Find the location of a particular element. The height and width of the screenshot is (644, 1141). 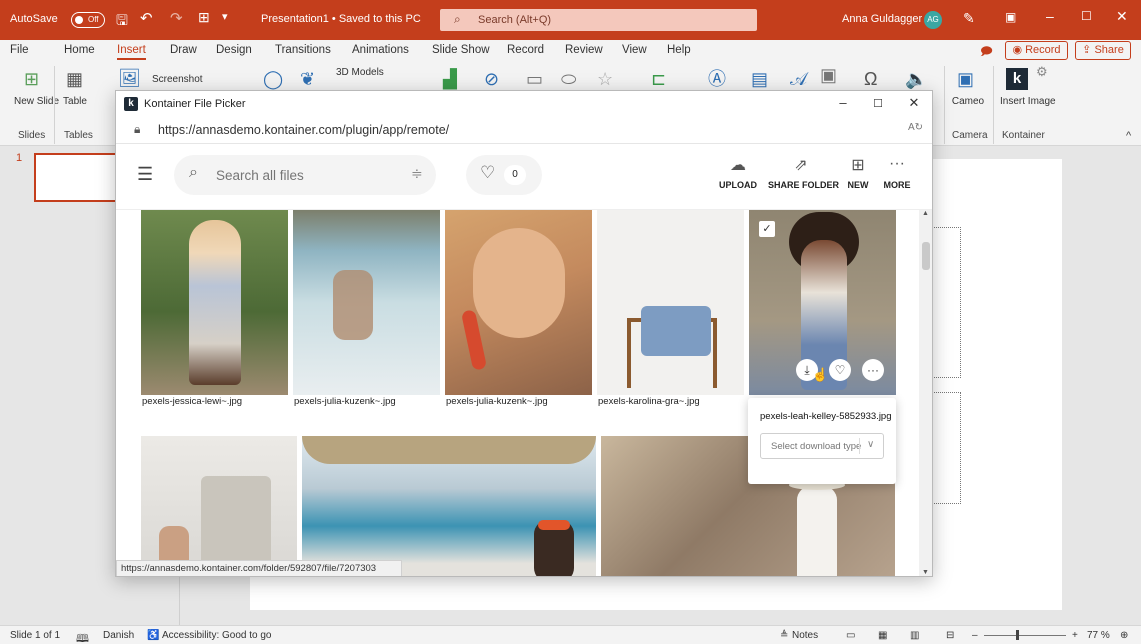

spellcheck-icon: 🕮 is located at coordinates (82, 637).